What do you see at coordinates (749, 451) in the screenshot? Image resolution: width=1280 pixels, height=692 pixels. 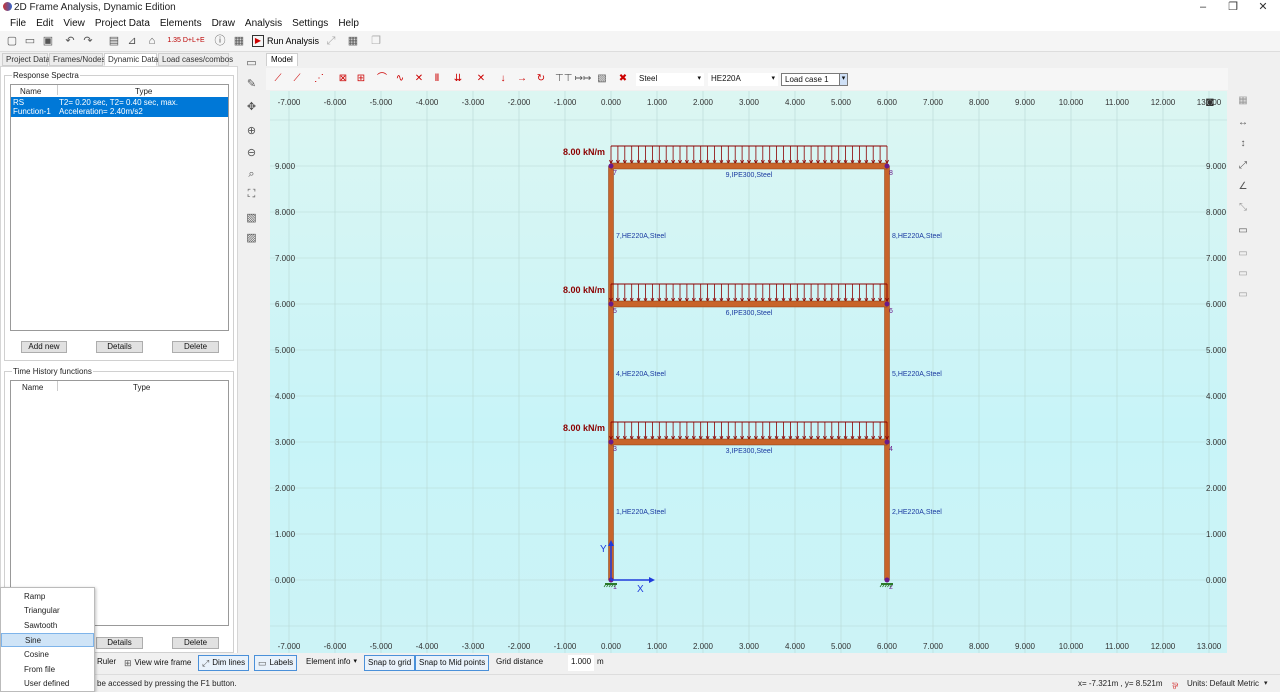 I see `beam-label: 3,IPE300,Steel` at bounding box center [749, 451].